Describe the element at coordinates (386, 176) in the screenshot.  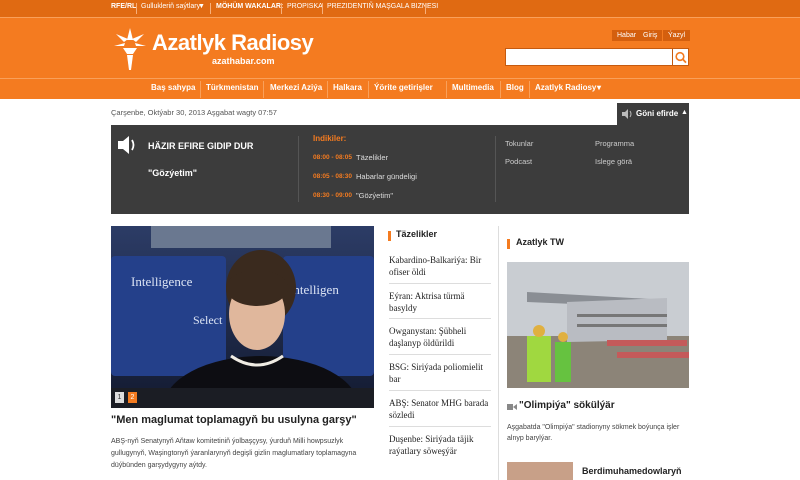
I see `schedule-program: Habarlar gündeligi` at that location.